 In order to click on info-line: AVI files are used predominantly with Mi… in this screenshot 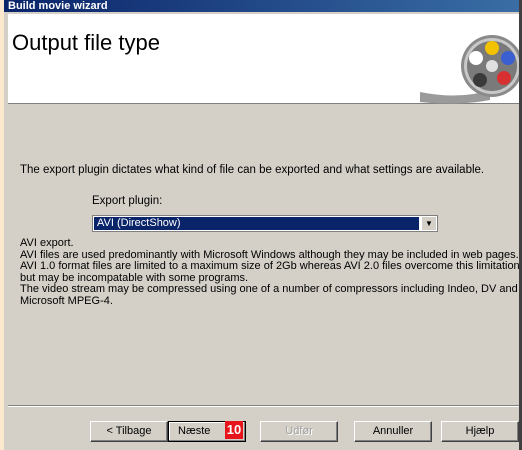, I will do `click(270, 266)`.